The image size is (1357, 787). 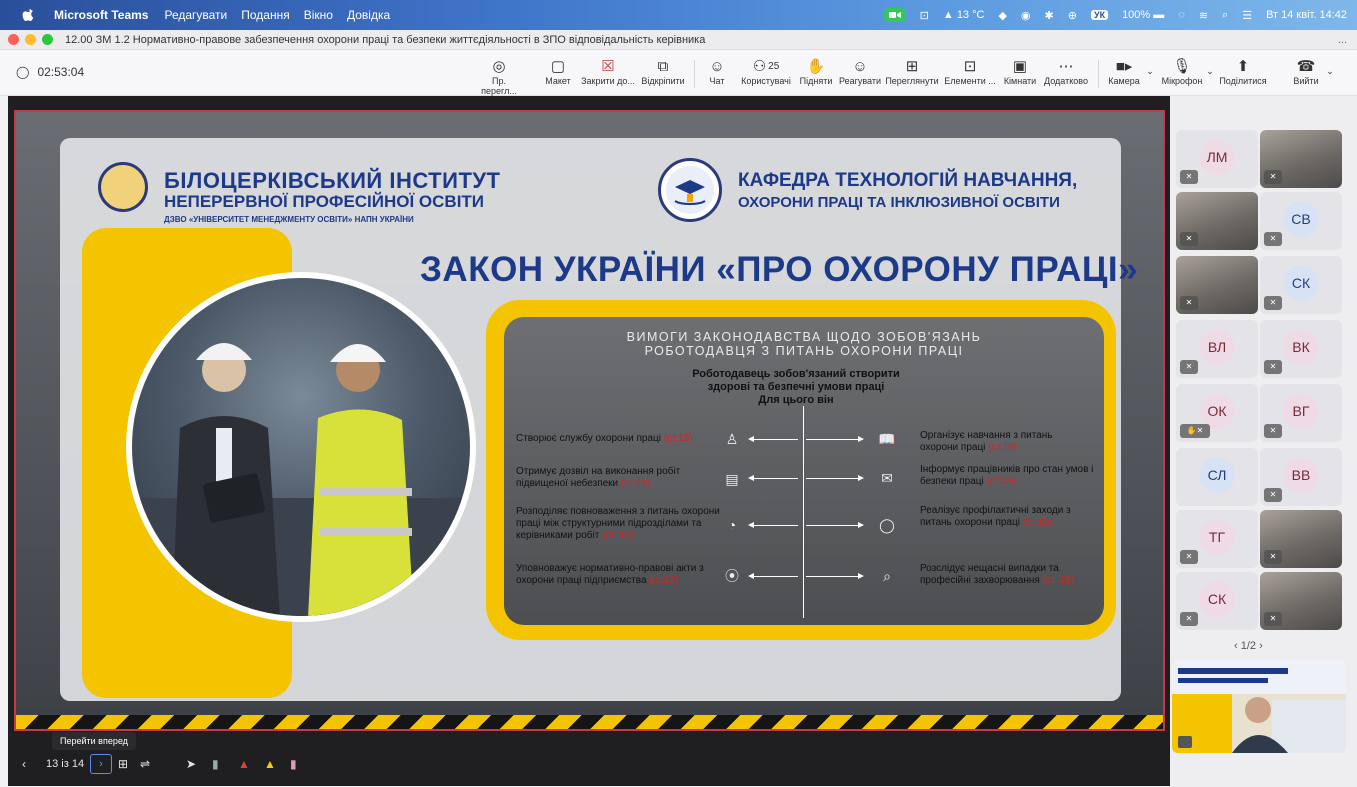 What do you see at coordinates (558, 71) in the screenshot?
I see `layout-button: ▢ Макет` at bounding box center [558, 71].